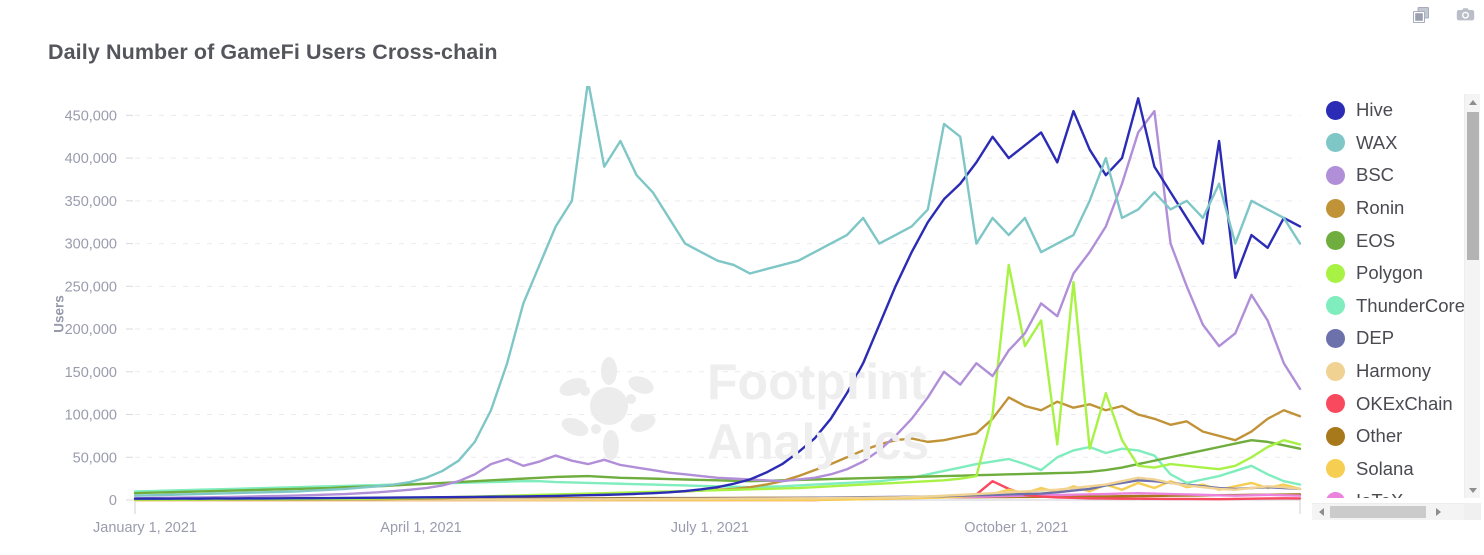  I want to click on legend-item-wax: WAX, so click(1388, 143).